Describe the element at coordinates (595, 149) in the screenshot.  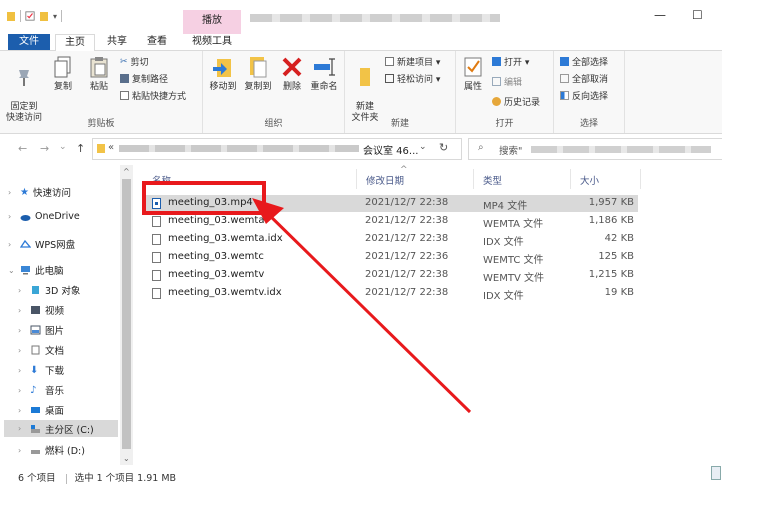
I see `search-box: ⌕ 搜索"` at that location.